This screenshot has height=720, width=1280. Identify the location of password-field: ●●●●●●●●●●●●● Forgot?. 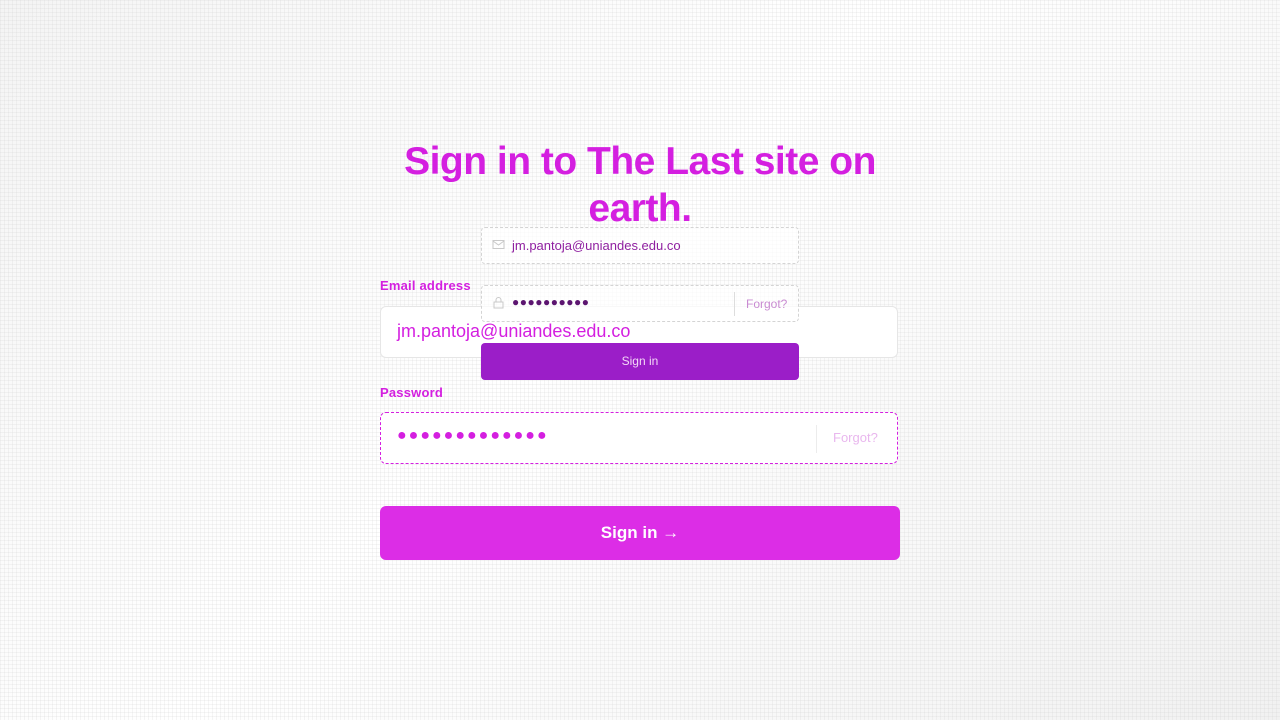
(639, 438).